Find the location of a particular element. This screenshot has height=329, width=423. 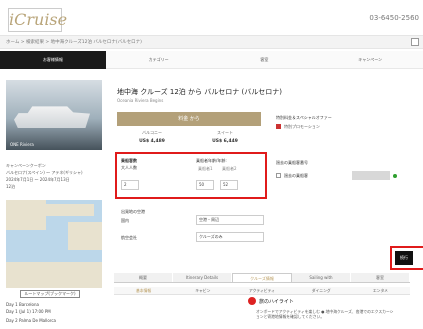

tab-itinerary: Itinerary Details is located at coordinates (202, 277).